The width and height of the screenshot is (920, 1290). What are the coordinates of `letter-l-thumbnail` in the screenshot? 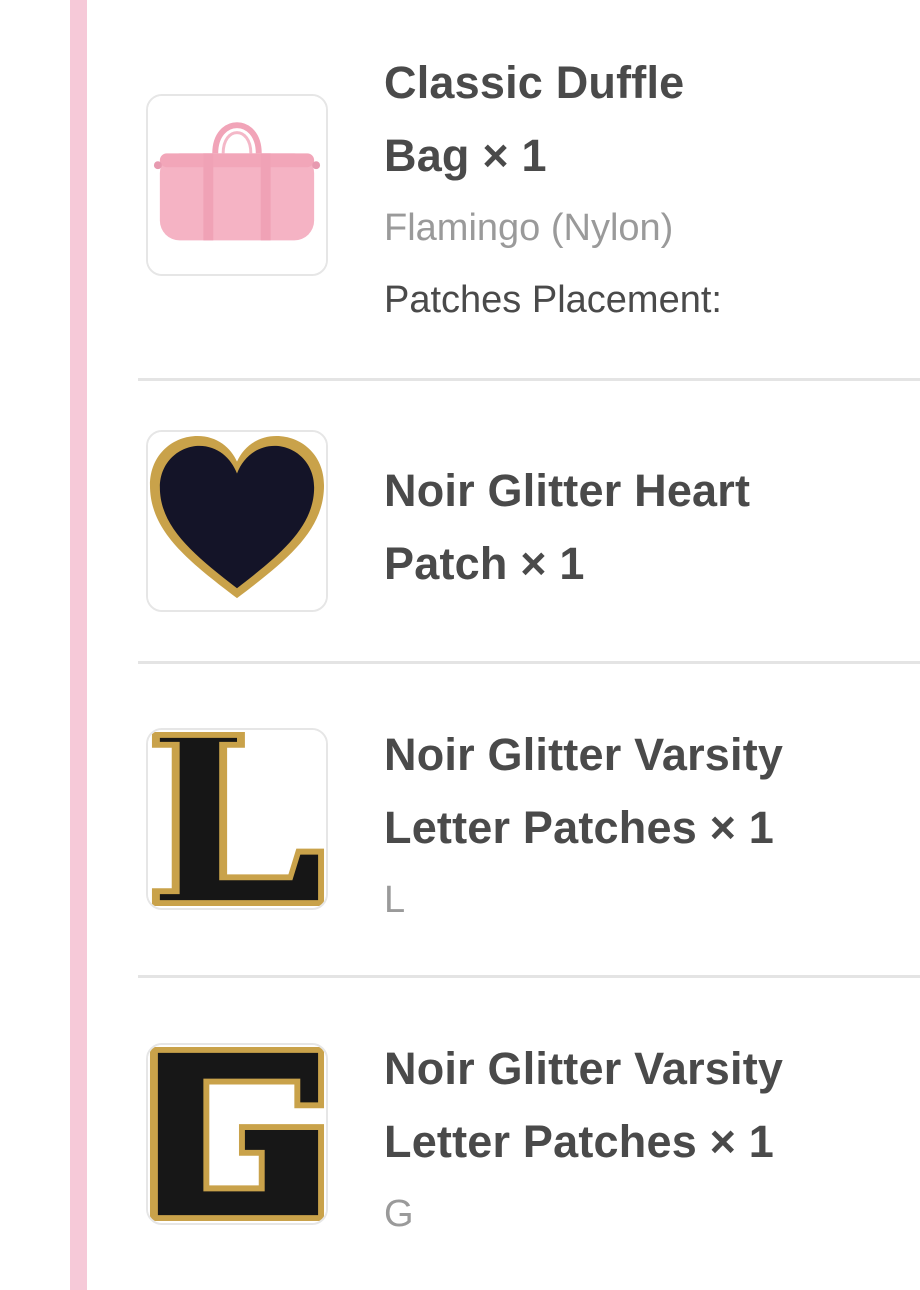 It's located at (237, 819).